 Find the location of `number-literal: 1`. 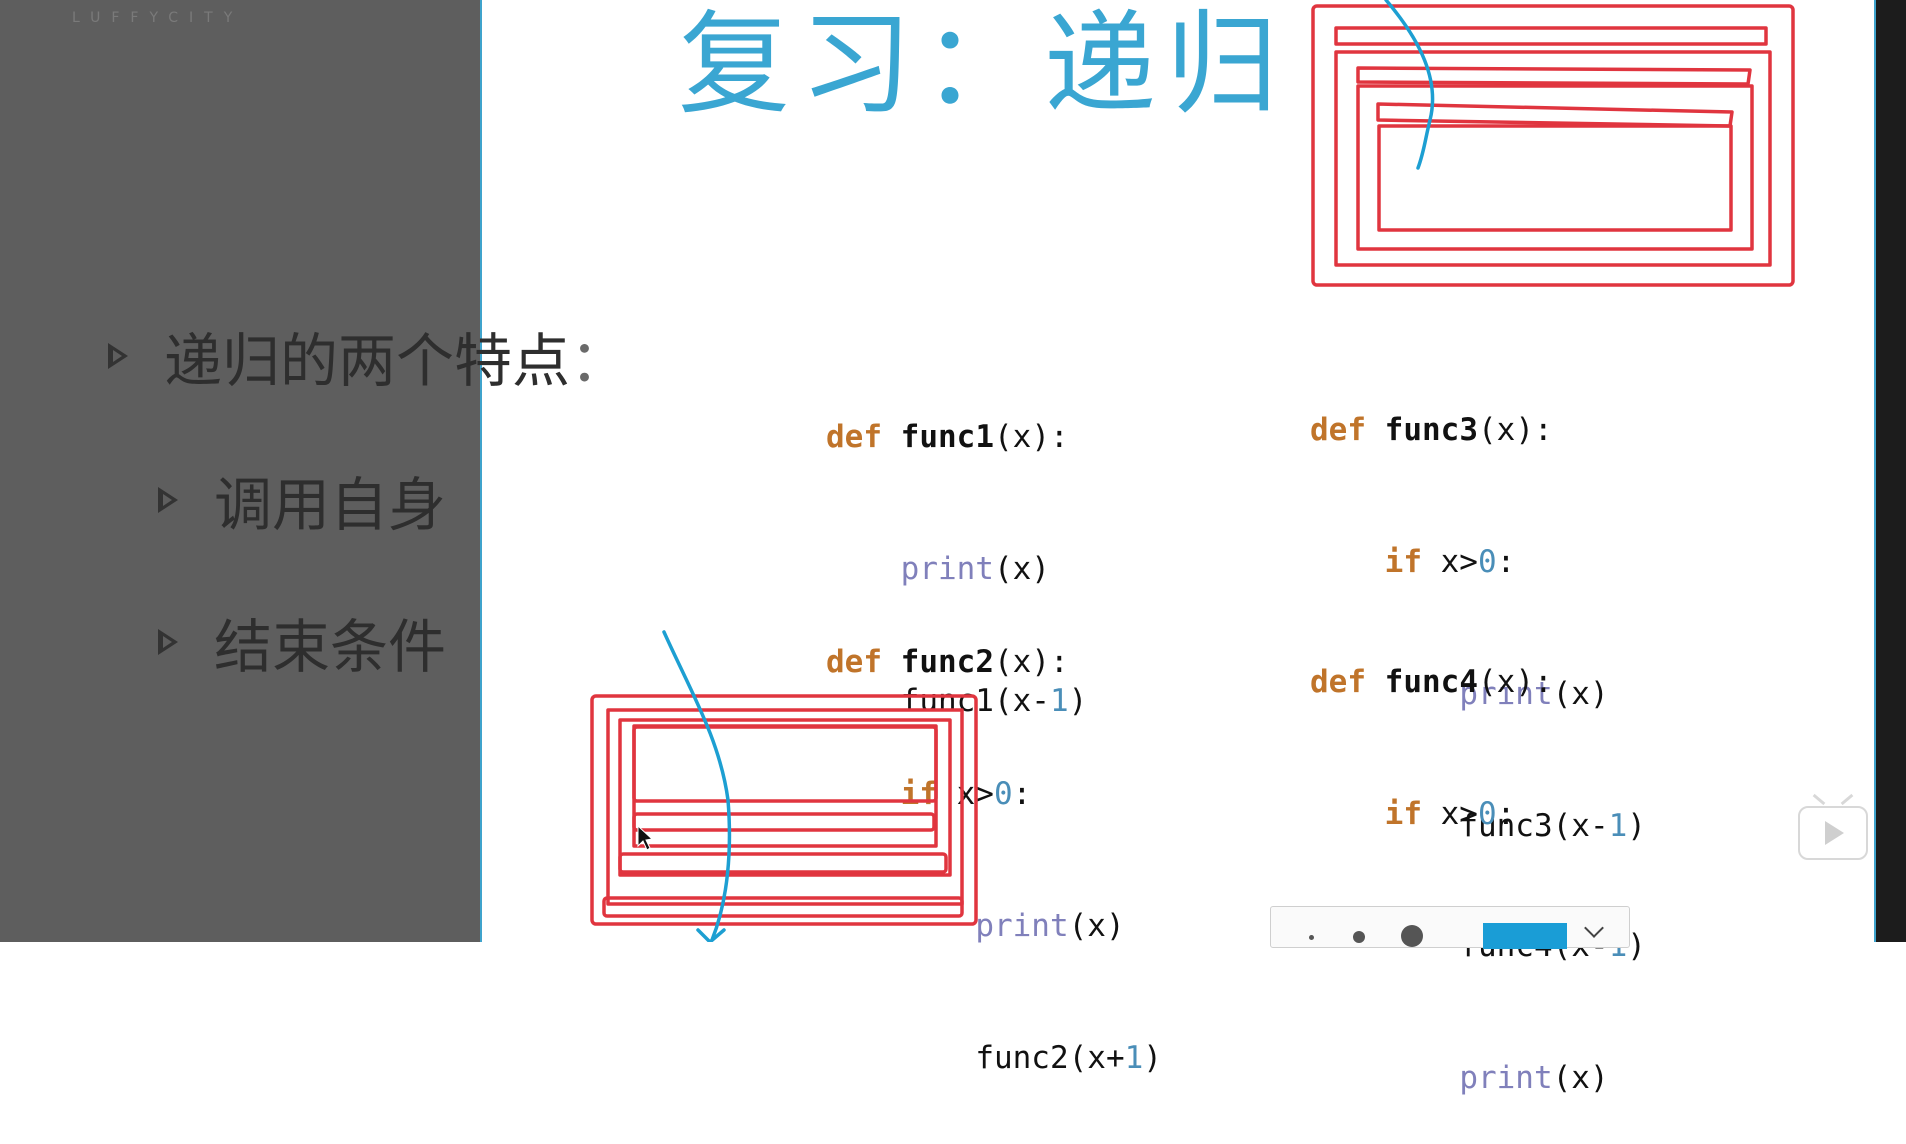

number-literal: 1 is located at coordinates (1134, 1058).